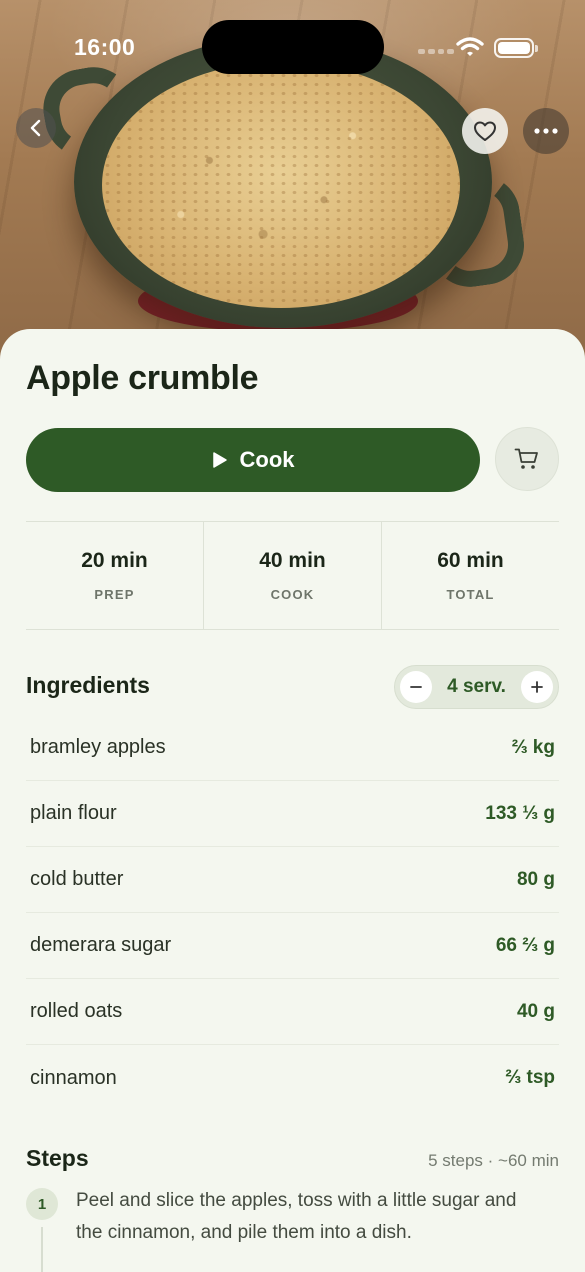 This screenshot has height=1272, width=585. I want to click on servings-value: 4 serv., so click(476, 686).